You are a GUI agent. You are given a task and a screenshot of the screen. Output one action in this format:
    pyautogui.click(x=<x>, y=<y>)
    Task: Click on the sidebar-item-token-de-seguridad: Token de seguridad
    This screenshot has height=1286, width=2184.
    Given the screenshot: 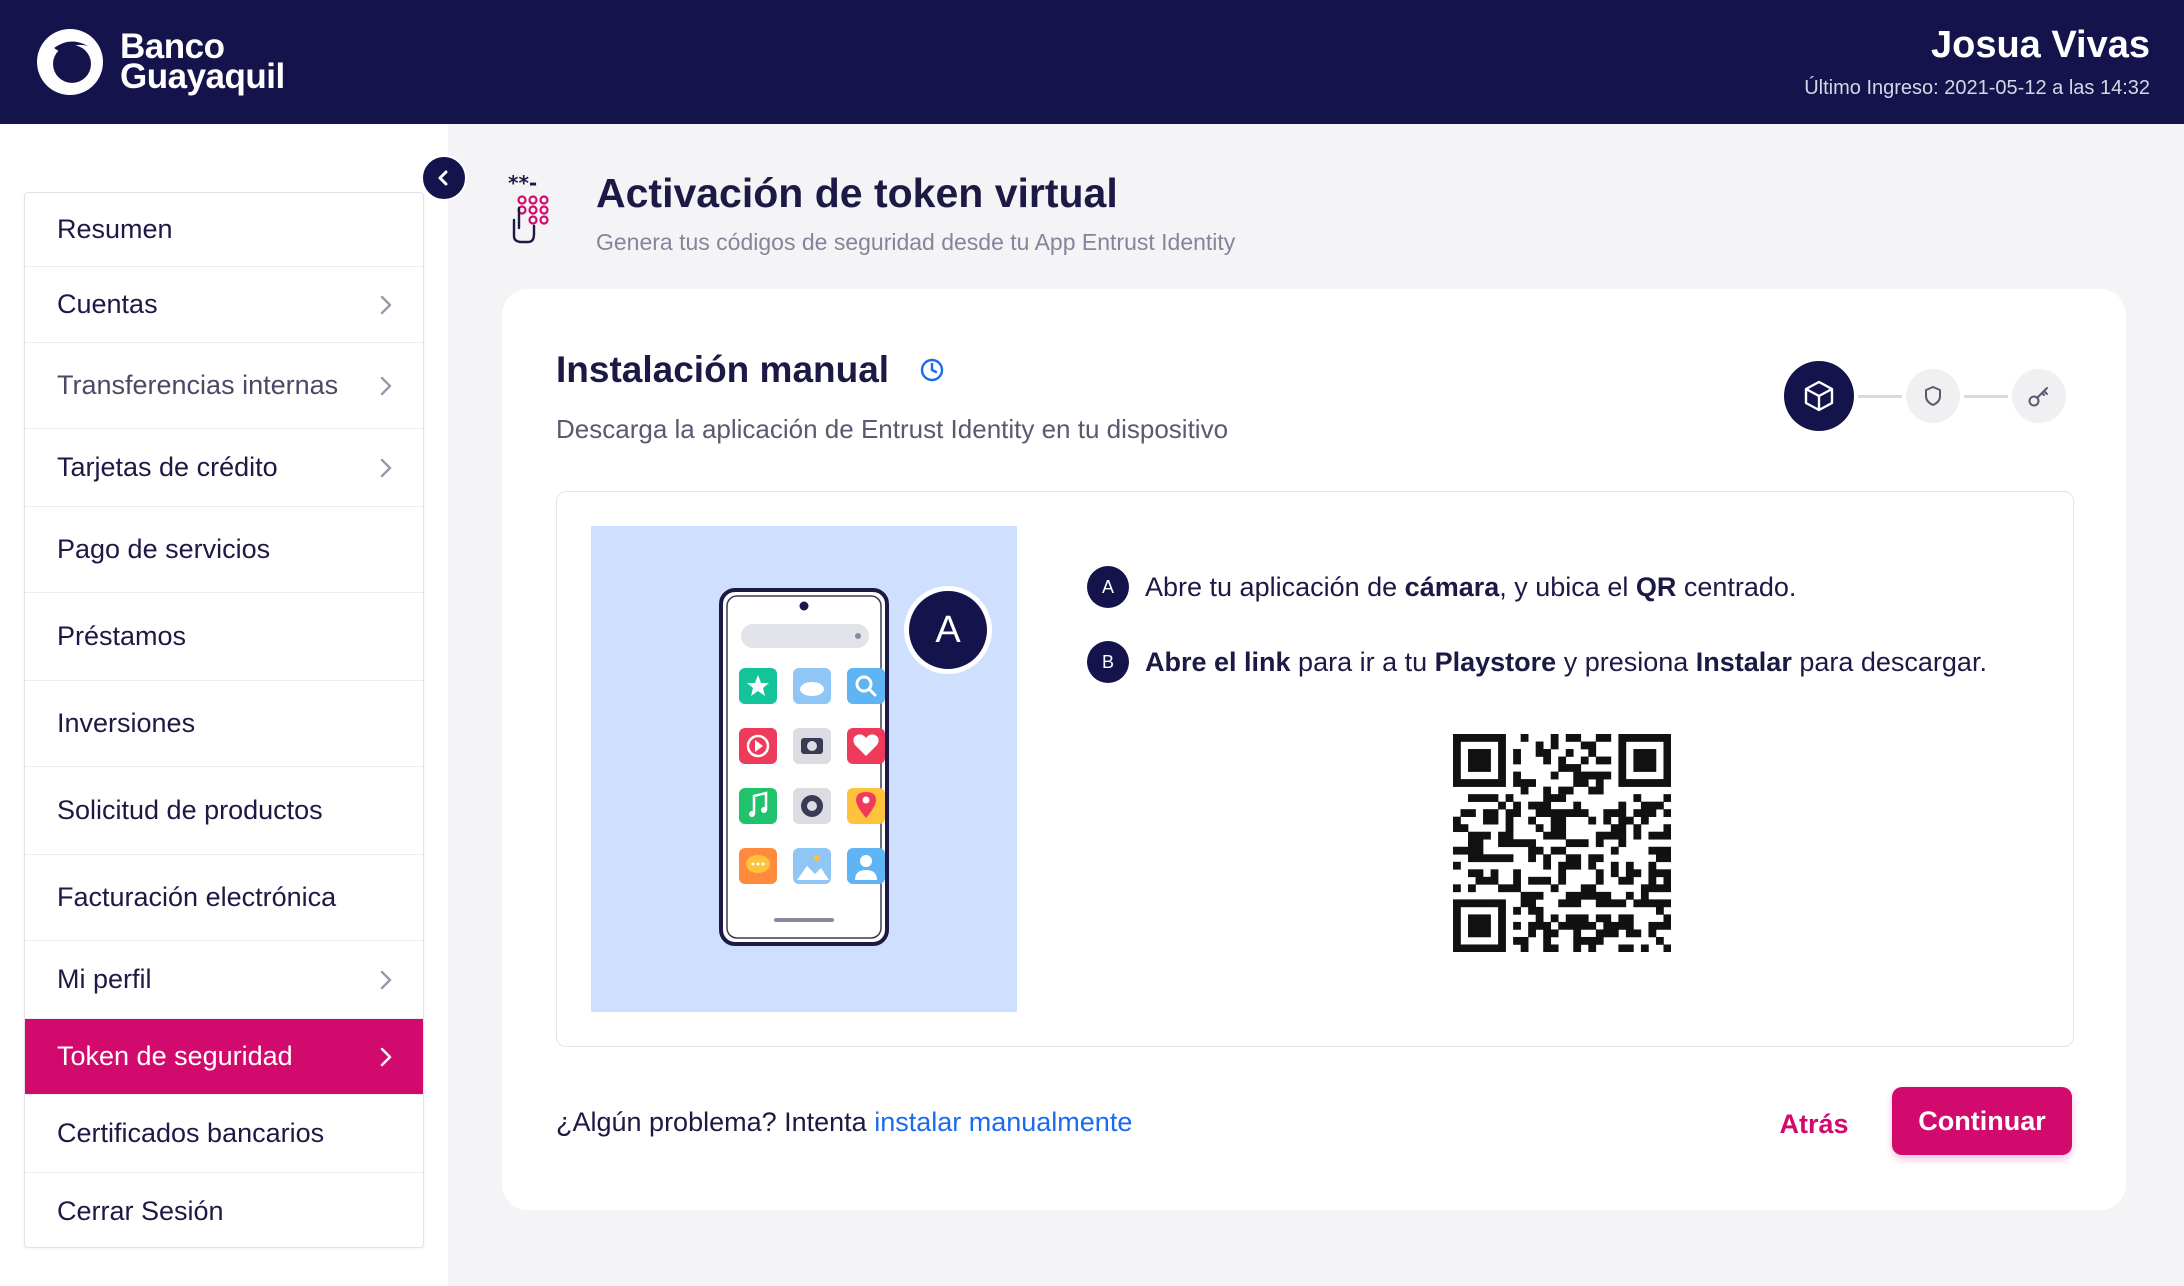 What is the action you would take?
    pyautogui.click(x=224, y=1057)
    